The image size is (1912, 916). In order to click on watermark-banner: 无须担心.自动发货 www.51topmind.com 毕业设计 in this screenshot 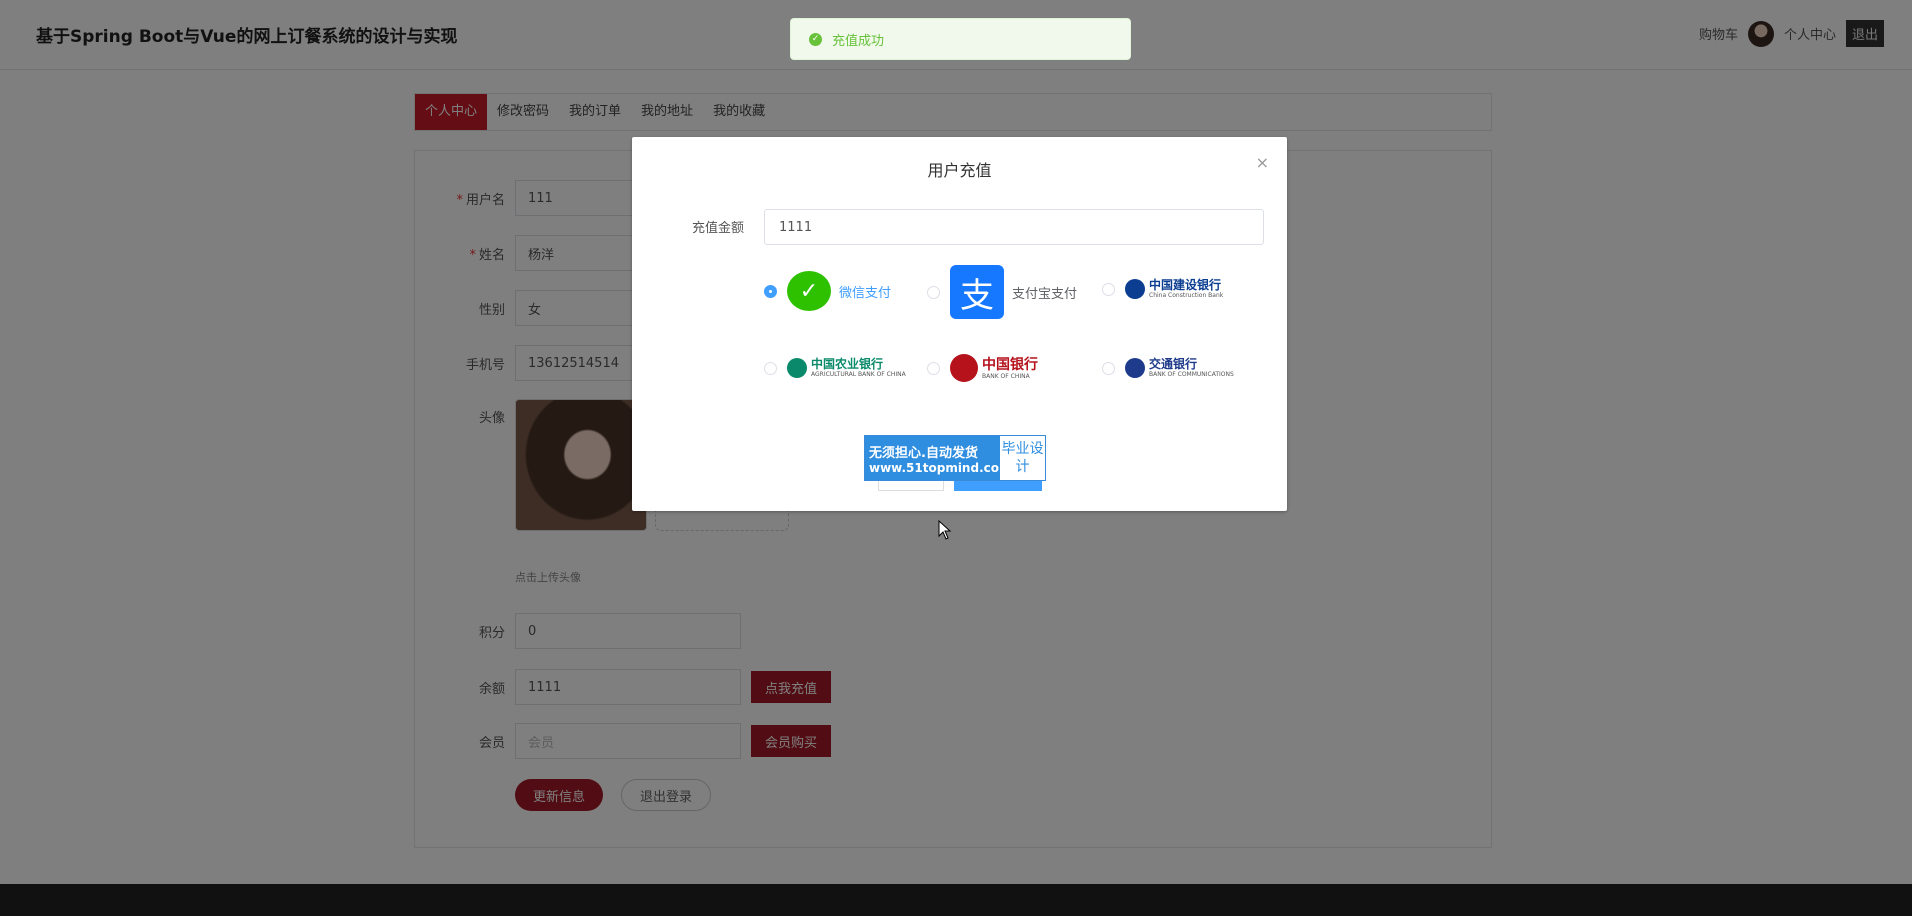, I will do `click(955, 458)`.